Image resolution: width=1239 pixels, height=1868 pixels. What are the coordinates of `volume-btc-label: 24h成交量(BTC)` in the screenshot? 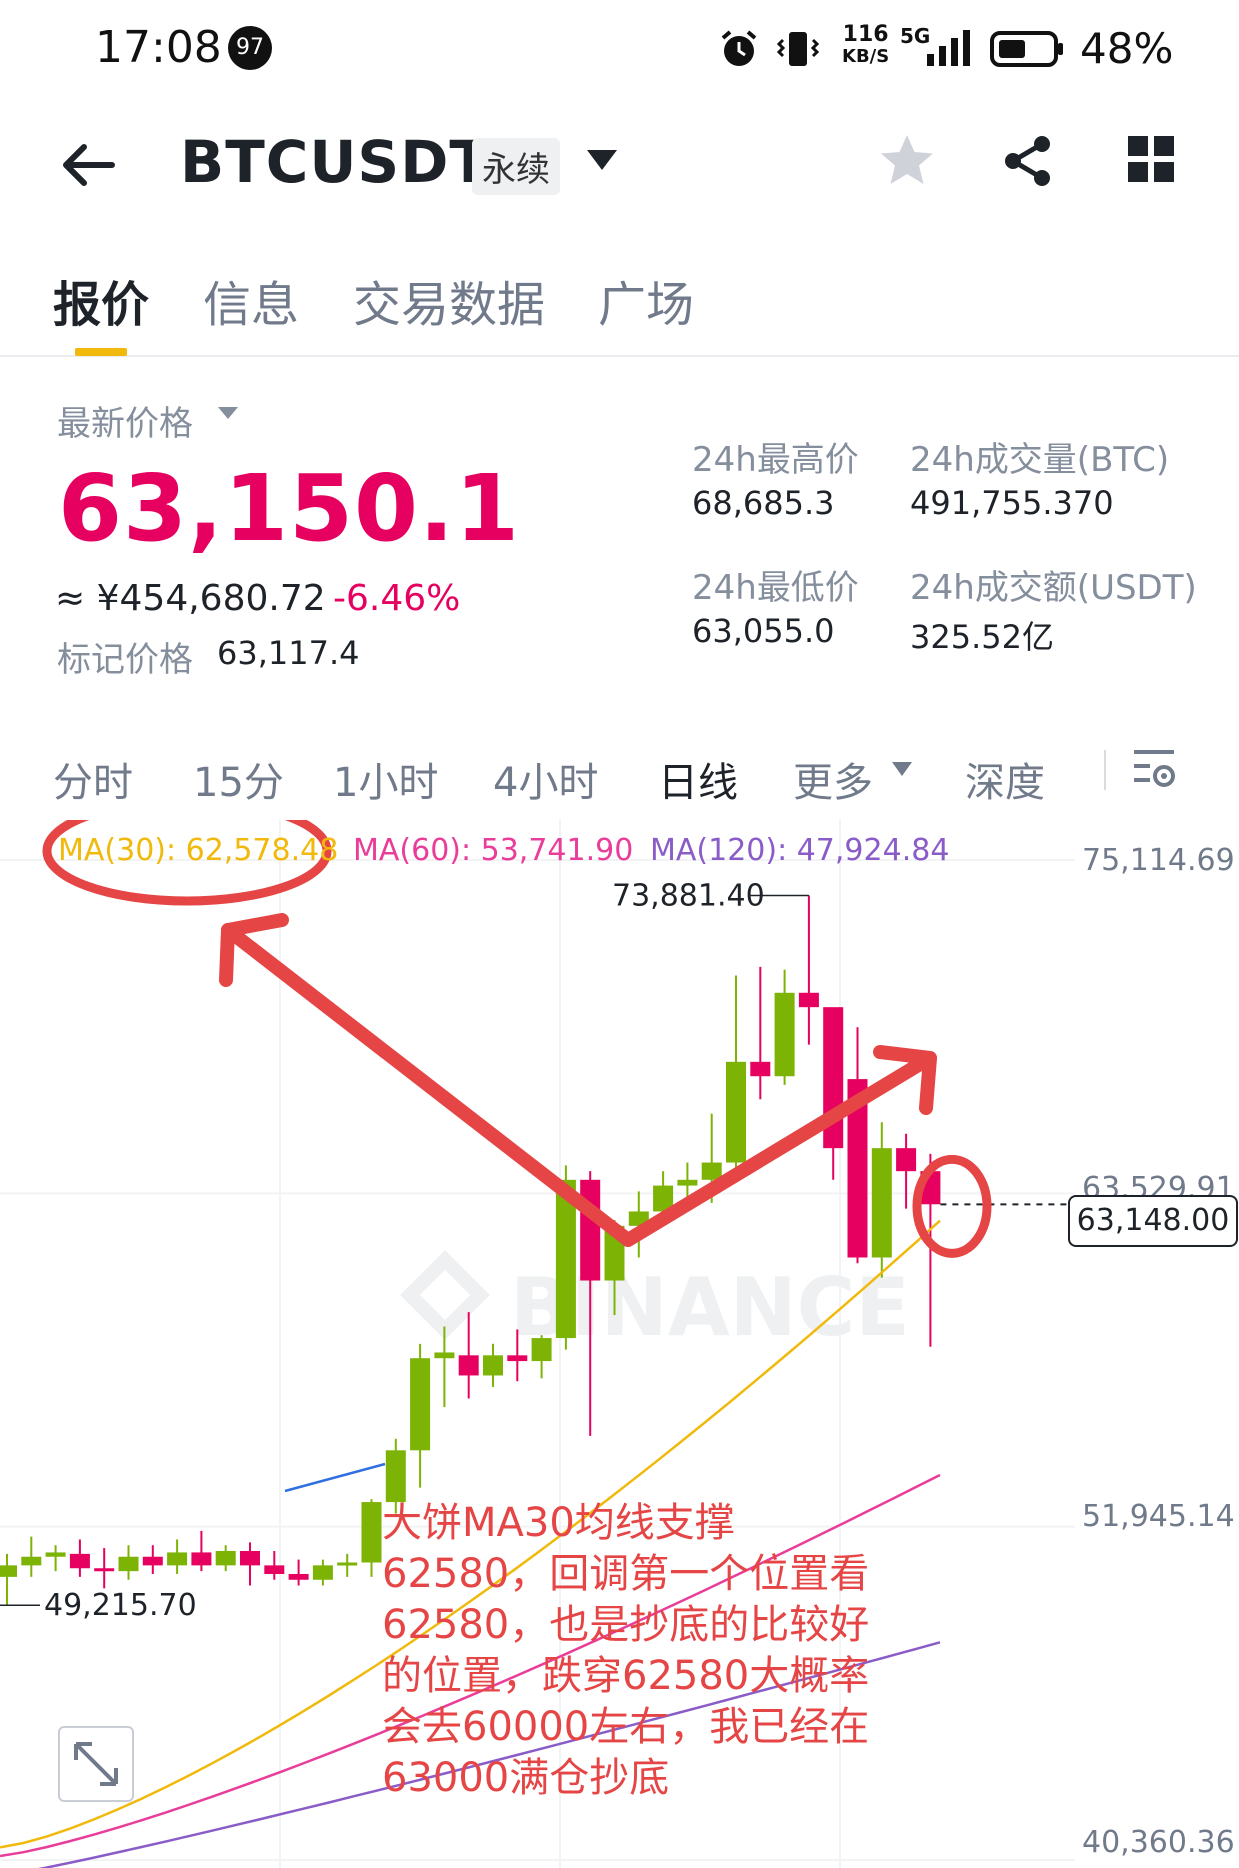 It's located at (1040, 460).